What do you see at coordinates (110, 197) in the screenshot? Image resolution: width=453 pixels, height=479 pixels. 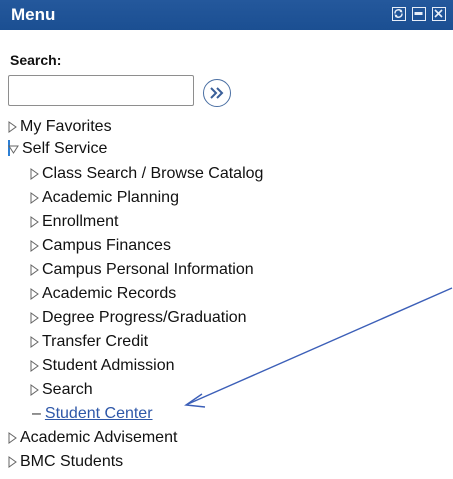 I see `submenu-item-label: Academic Planning` at bounding box center [110, 197].